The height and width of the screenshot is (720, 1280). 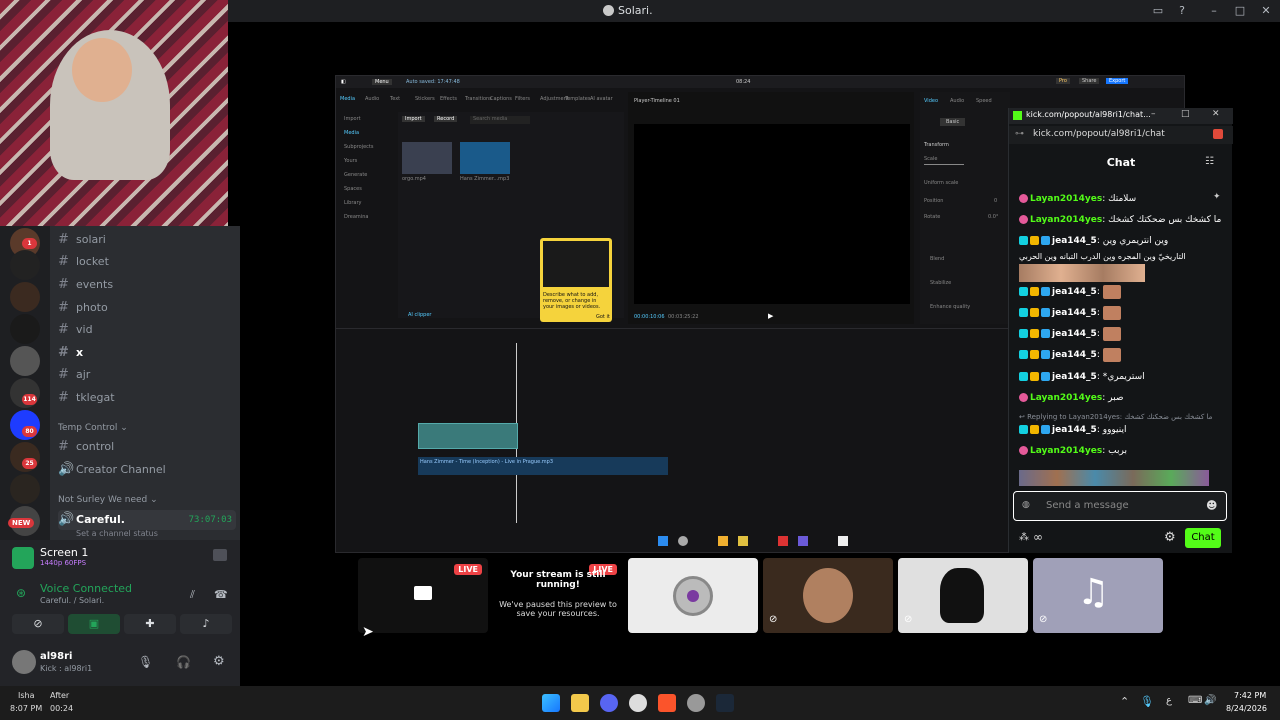 What do you see at coordinates (1147, 701) in the screenshot?
I see `tray-mic-icon: 🎙` at bounding box center [1147, 701].